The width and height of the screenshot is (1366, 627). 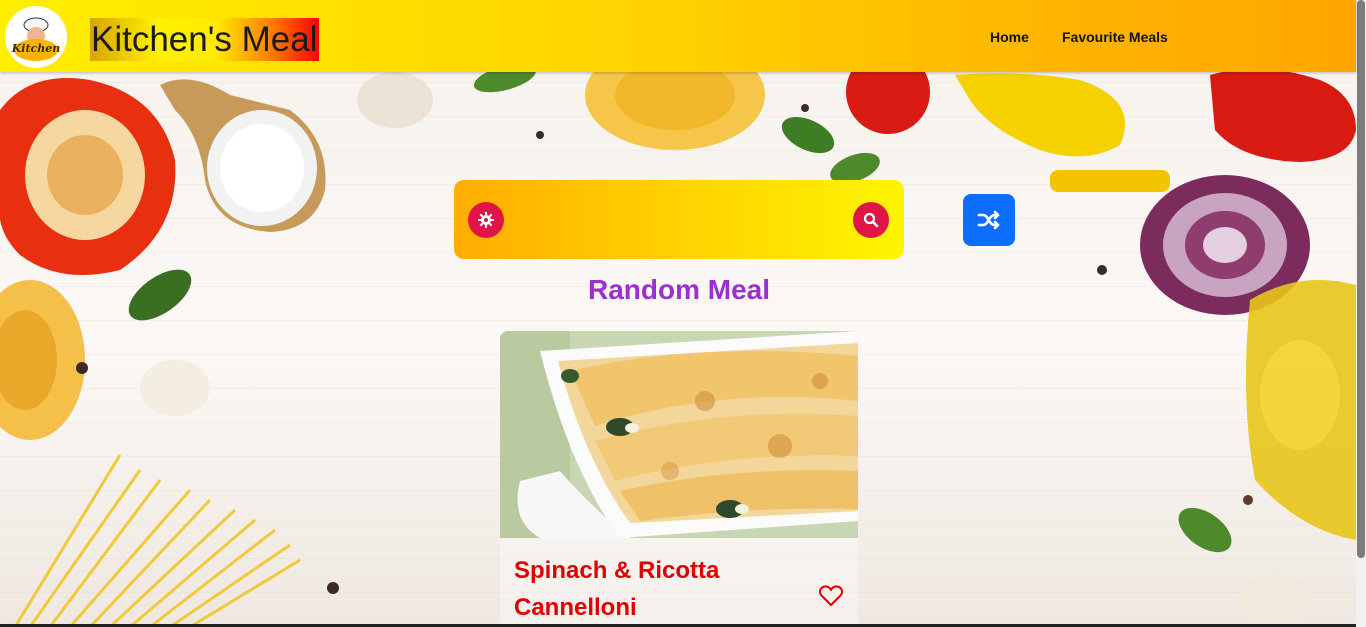 I want to click on meal-name: Spinach & Ricotta Cannelloni, so click(x=617, y=589).